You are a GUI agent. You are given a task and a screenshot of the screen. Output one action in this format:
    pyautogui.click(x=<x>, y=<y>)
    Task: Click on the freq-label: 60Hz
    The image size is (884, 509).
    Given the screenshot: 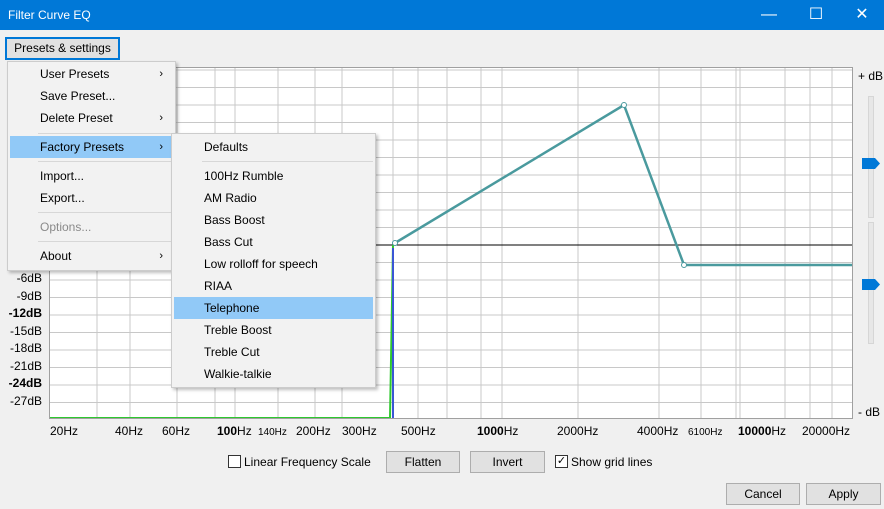 What is the action you would take?
    pyautogui.click(x=176, y=431)
    